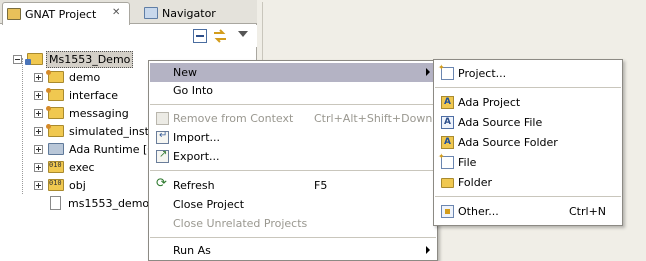  What do you see at coordinates (447, 211) in the screenshot?
I see `other-wizard-icon` at bounding box center [447, 211].